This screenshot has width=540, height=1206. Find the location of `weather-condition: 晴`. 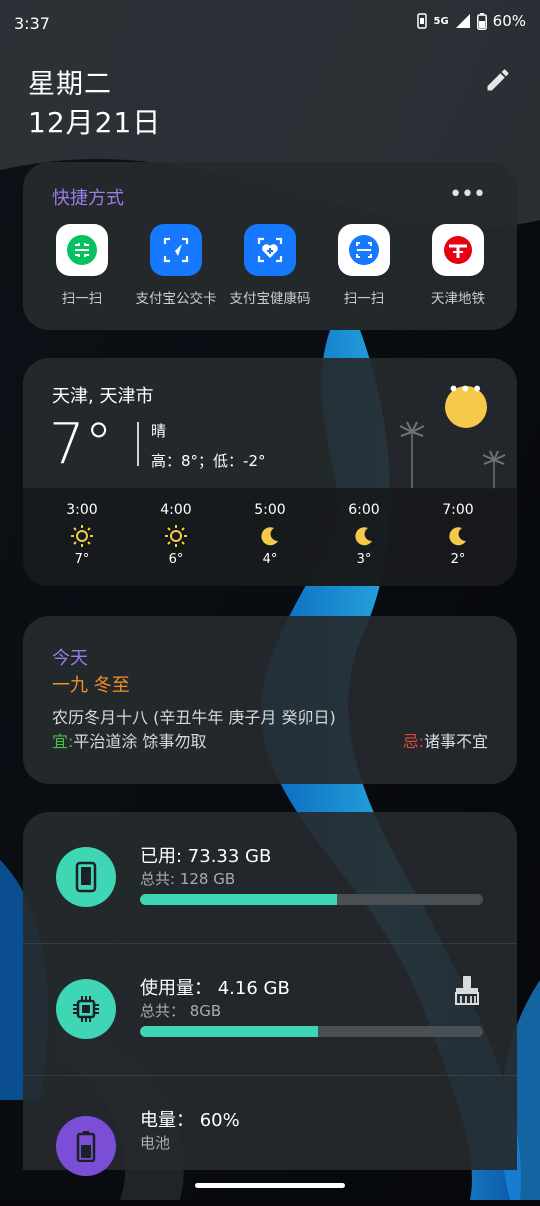

weather-condition: 晴 is located at coordinates (159, 431).